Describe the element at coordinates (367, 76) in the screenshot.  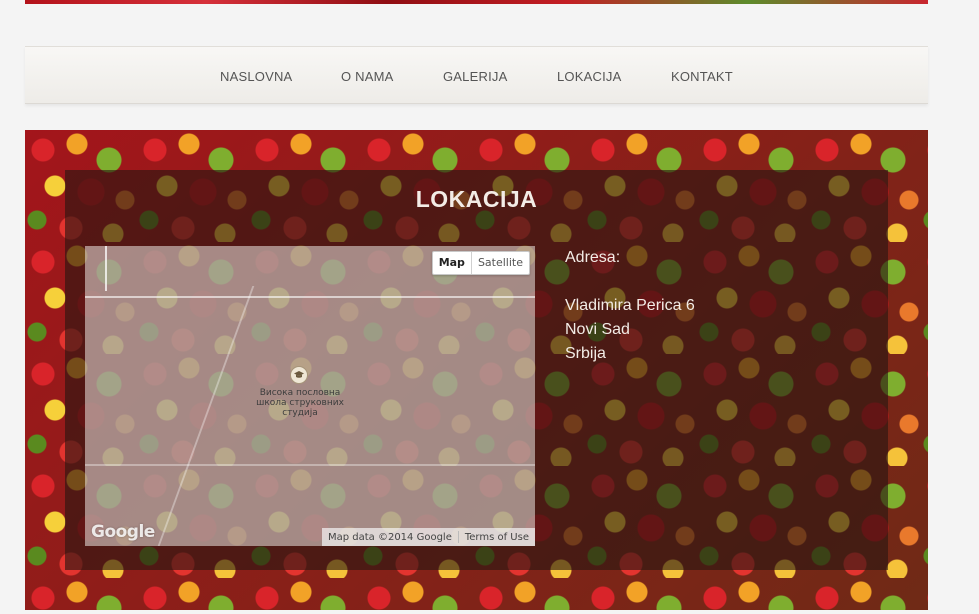
I see `nav-item-o-nama: O NAMA` at that location.